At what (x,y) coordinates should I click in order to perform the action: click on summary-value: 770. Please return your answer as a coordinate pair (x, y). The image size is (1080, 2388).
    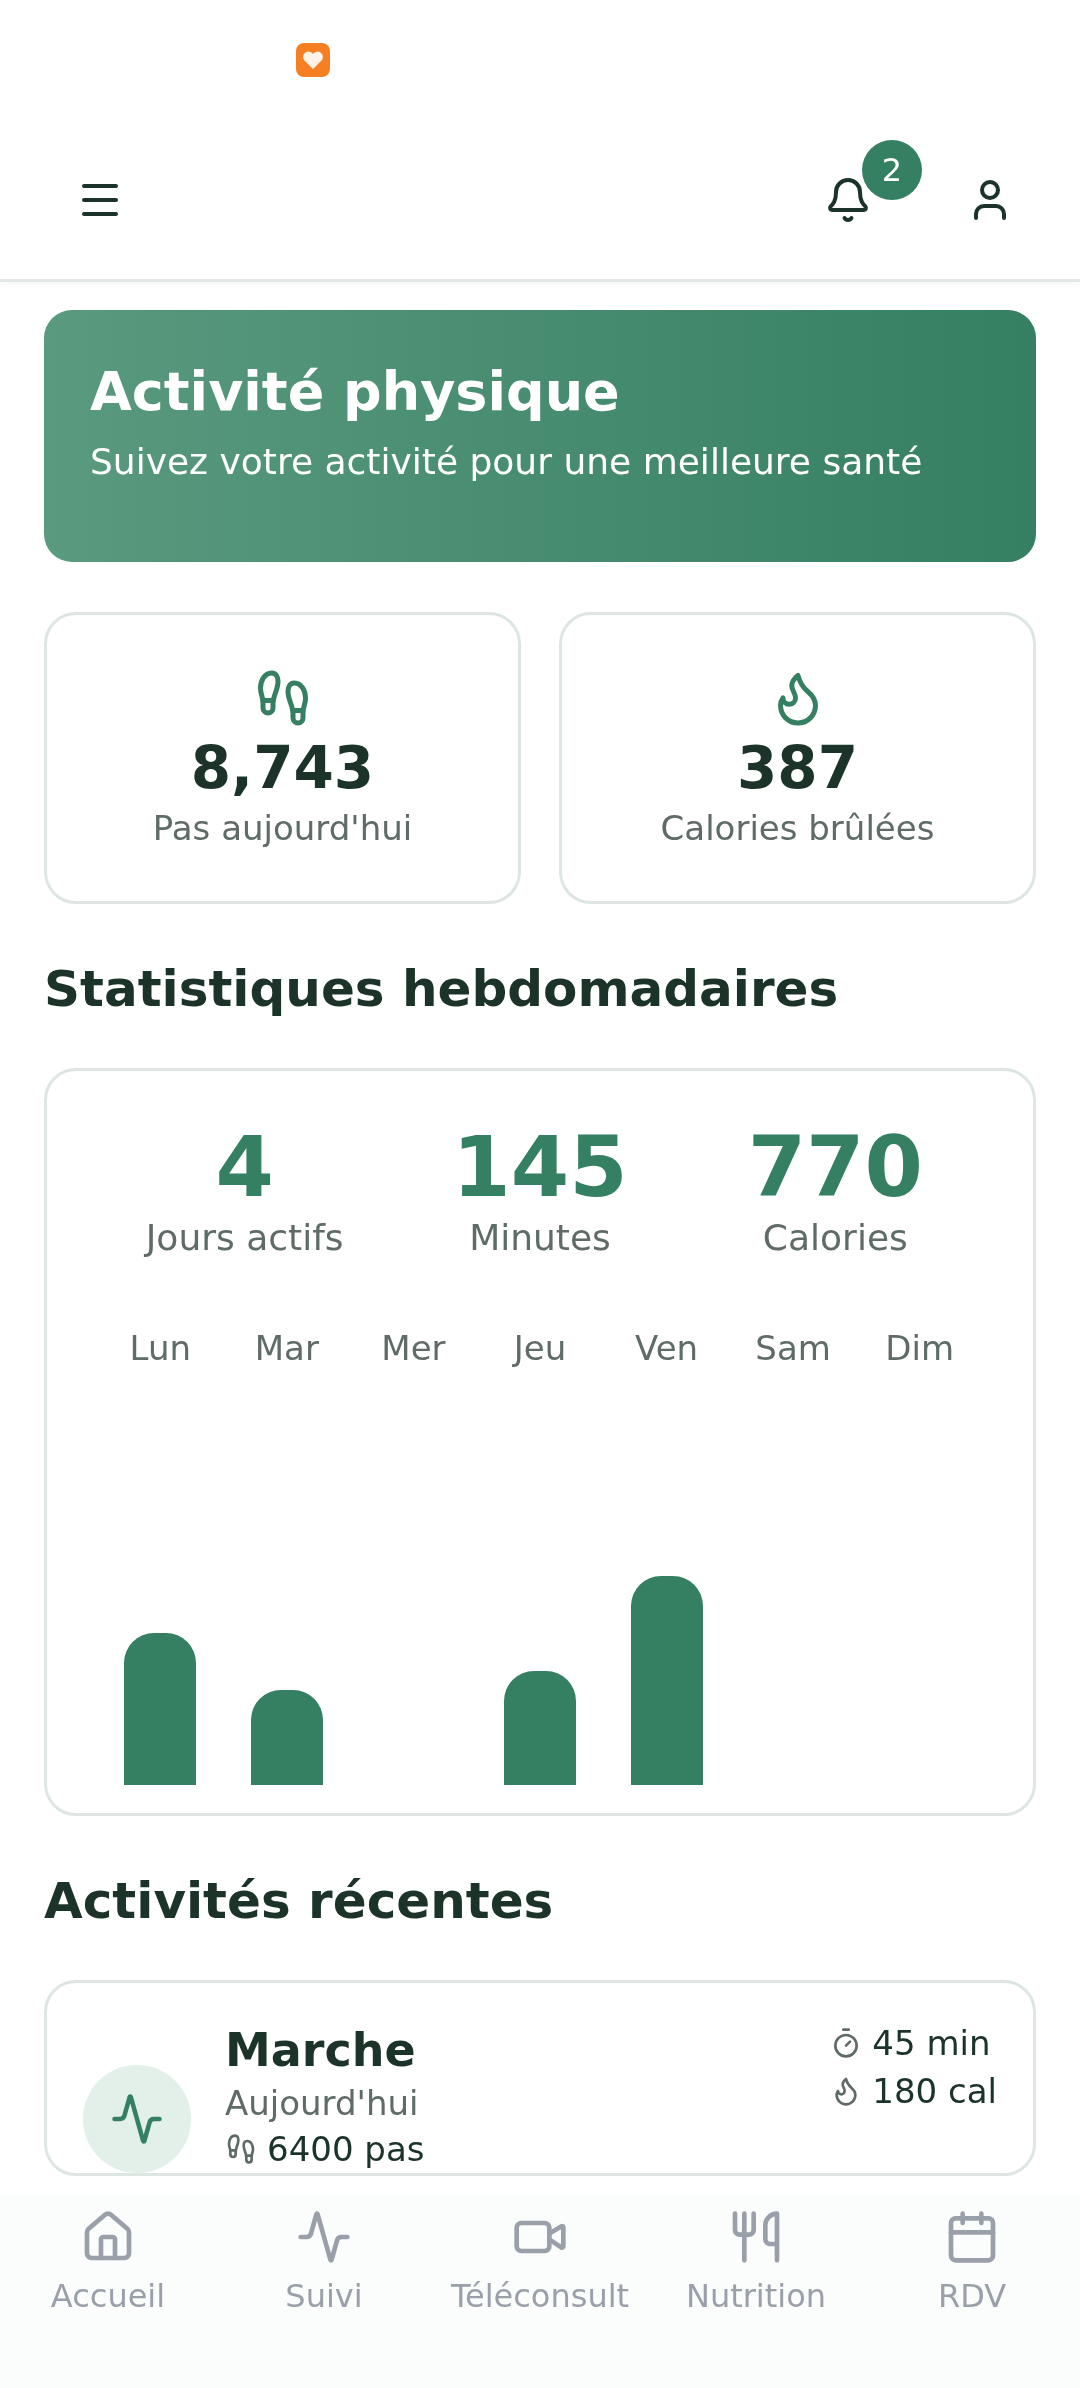
    Looking at the image, I should click on (835, 1167).